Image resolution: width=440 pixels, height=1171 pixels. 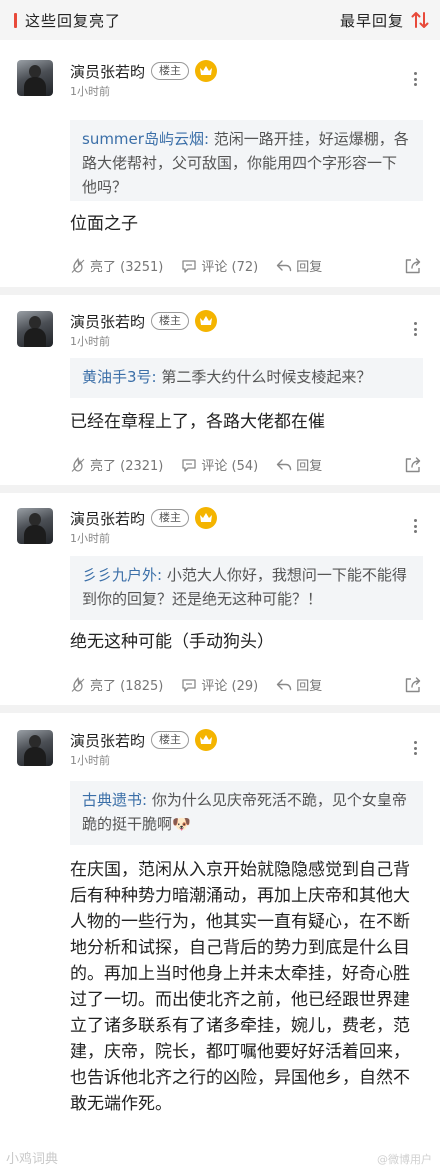 I want to click on like-button: 亮了 (1825), so click(x=116, y=684).